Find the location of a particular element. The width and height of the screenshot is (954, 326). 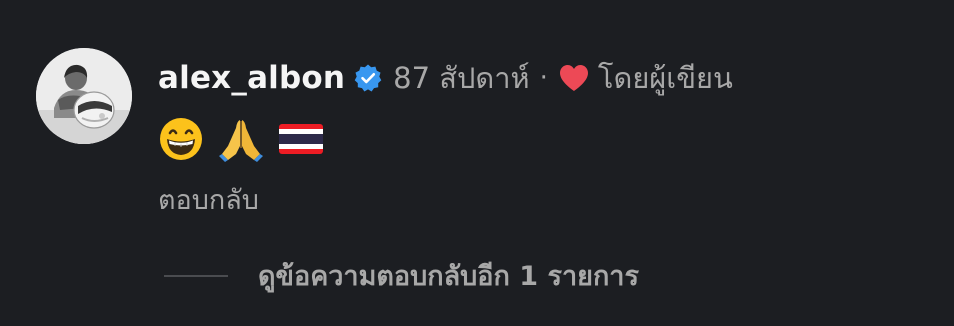

view-replies-button: ดูข้อความตอบกลับอีก 1 รายการ is located at coordinates (401, 275).